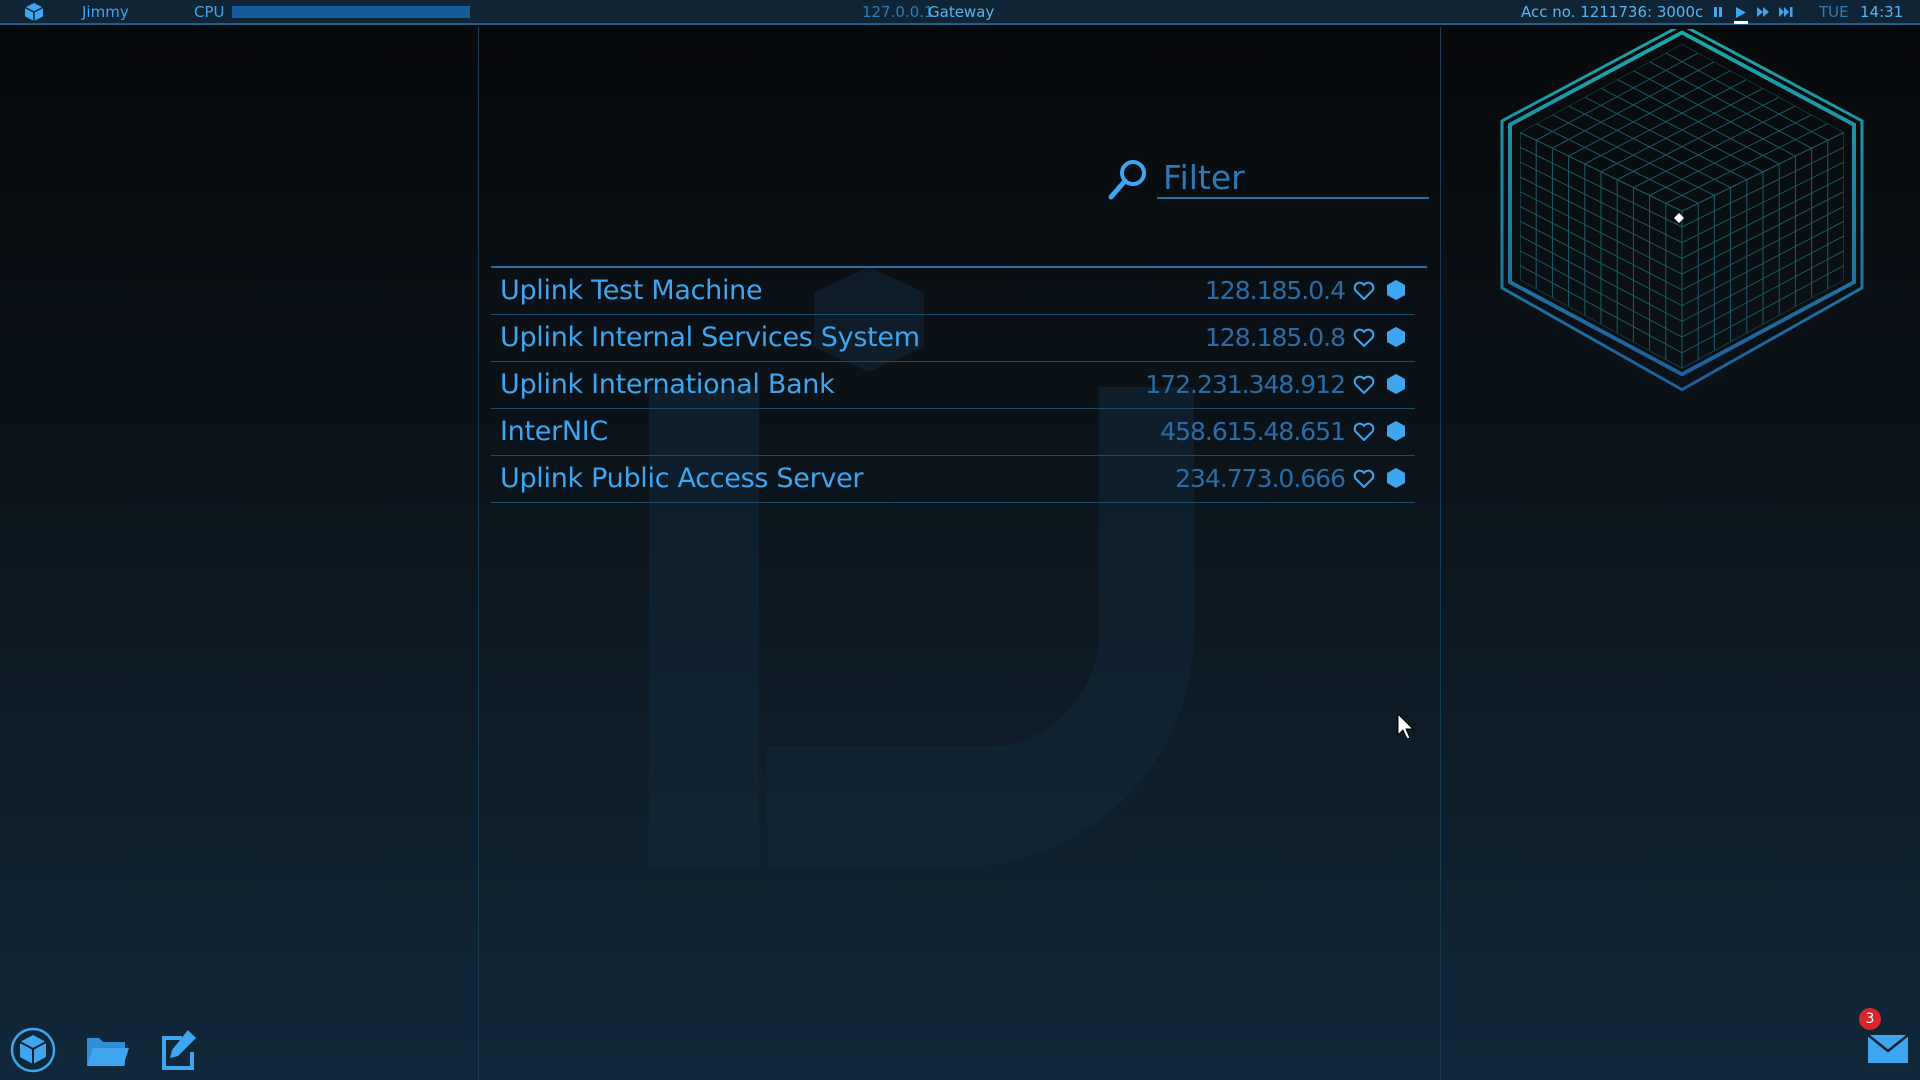  What do you see at coordinates (34, 12) in the screenshot?
I see `uplink-logo-icon` at bounding box center [34, 12].